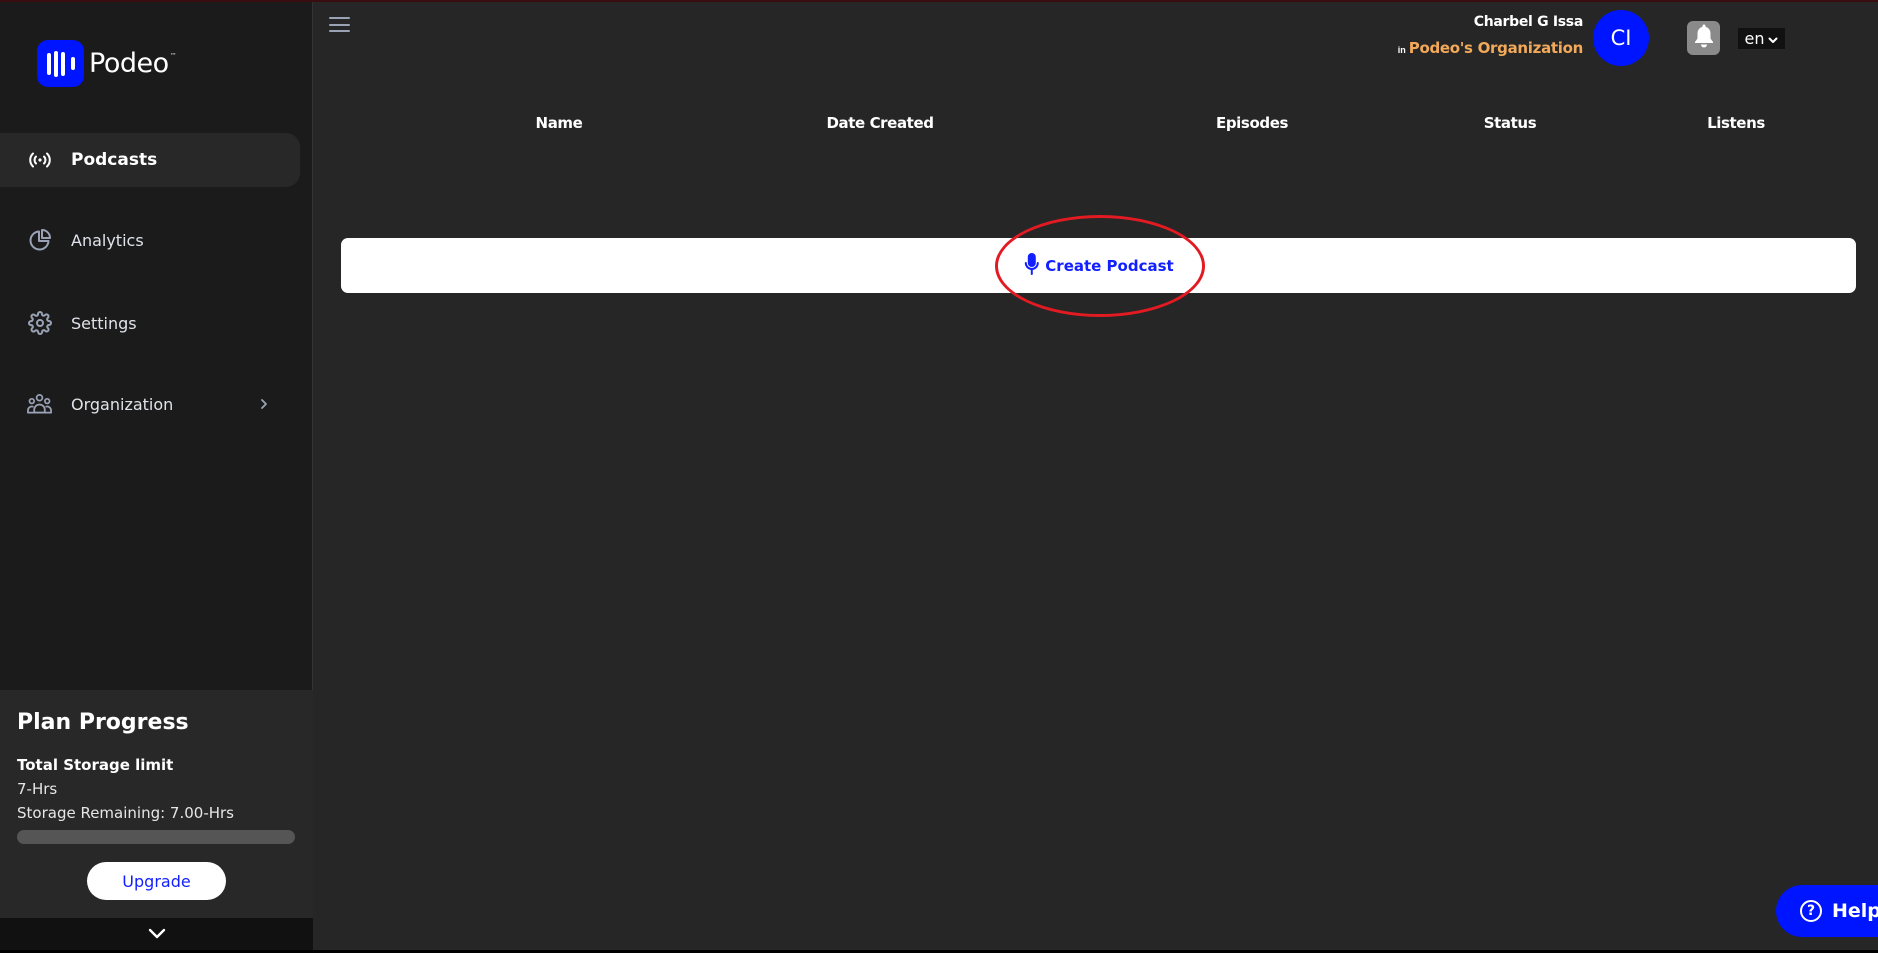 The height and width of the screenshot is (953, 1878). I want to click on storage-limit-label: Total Storage limit, so click(95, 765).